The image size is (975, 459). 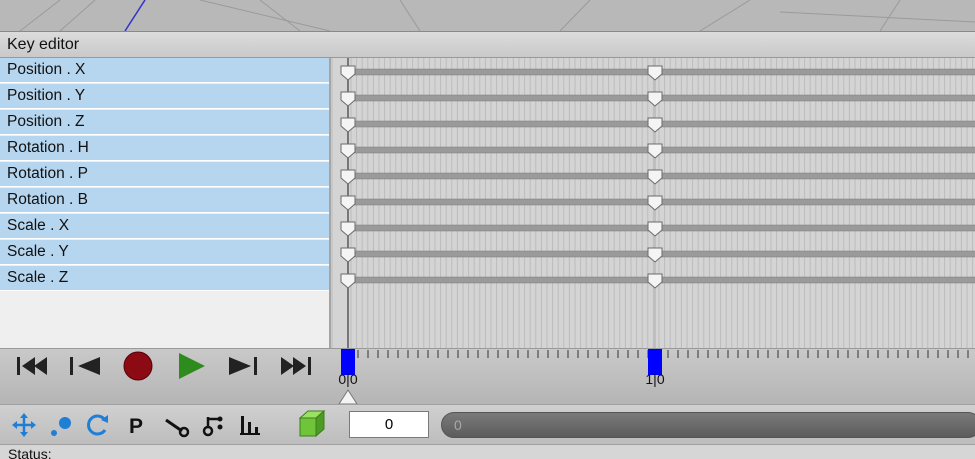 What do you see at coordinates (251, 425) in the screenshot?
I see `bars-icon` at bounding box center [251, 425].